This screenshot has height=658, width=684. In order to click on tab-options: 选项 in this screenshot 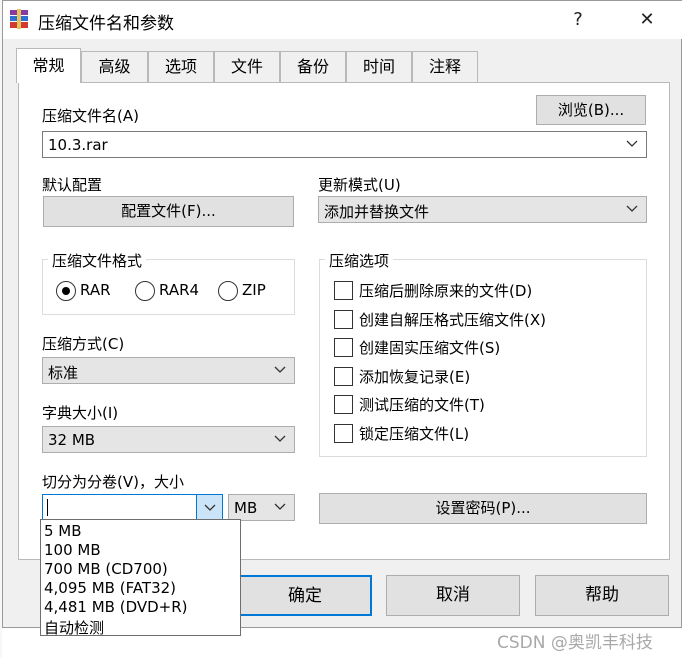, I will do `click(181, 66)`.